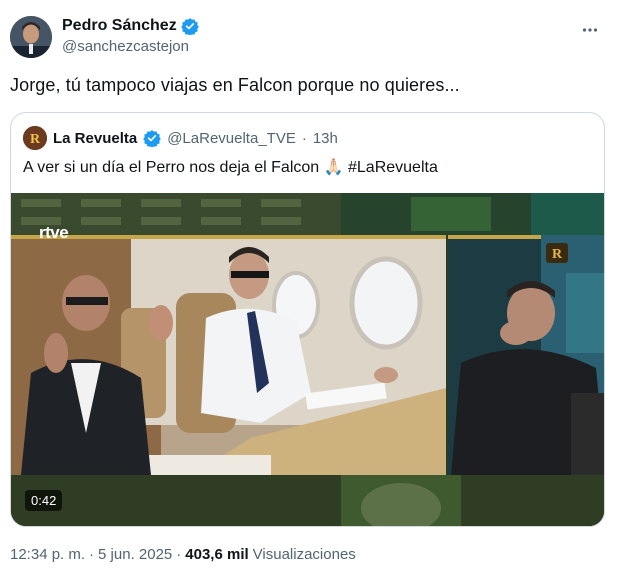  I want to click on quoted-author-avatar: R, so click(35, 138).